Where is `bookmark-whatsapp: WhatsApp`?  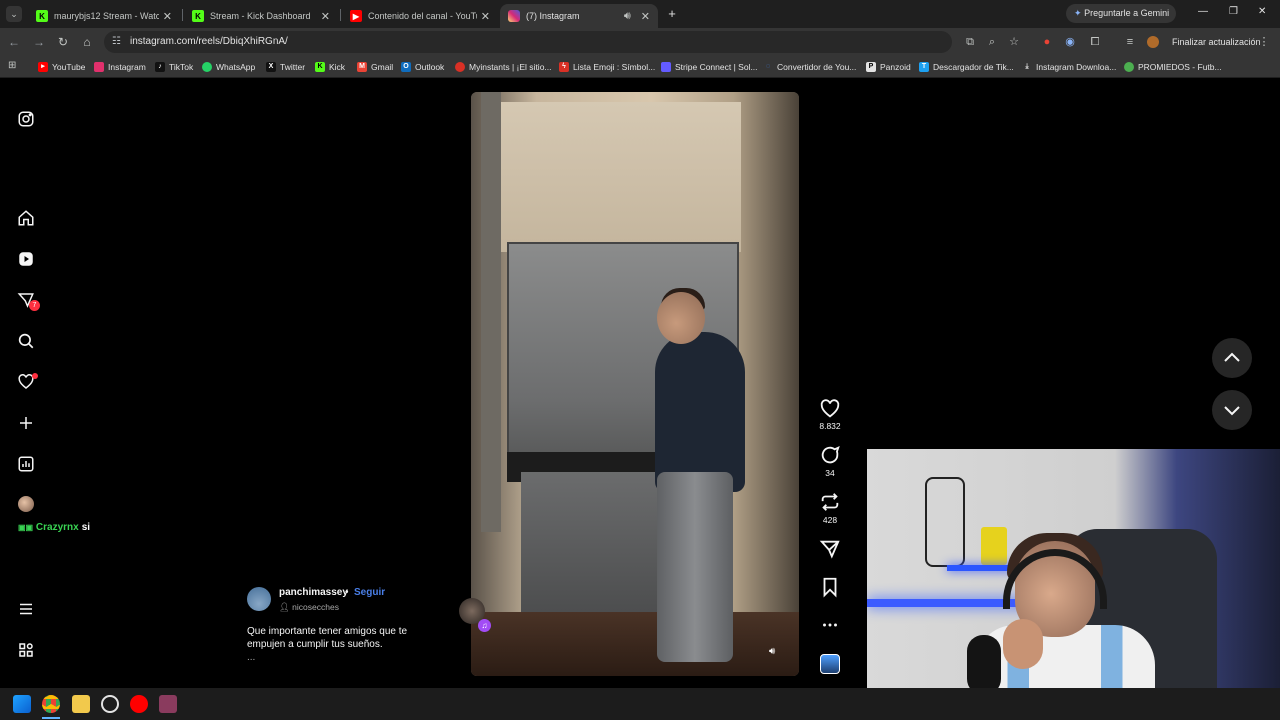 bookmark-whatsapp: WhatsApp is located at coordinates (228, 67).